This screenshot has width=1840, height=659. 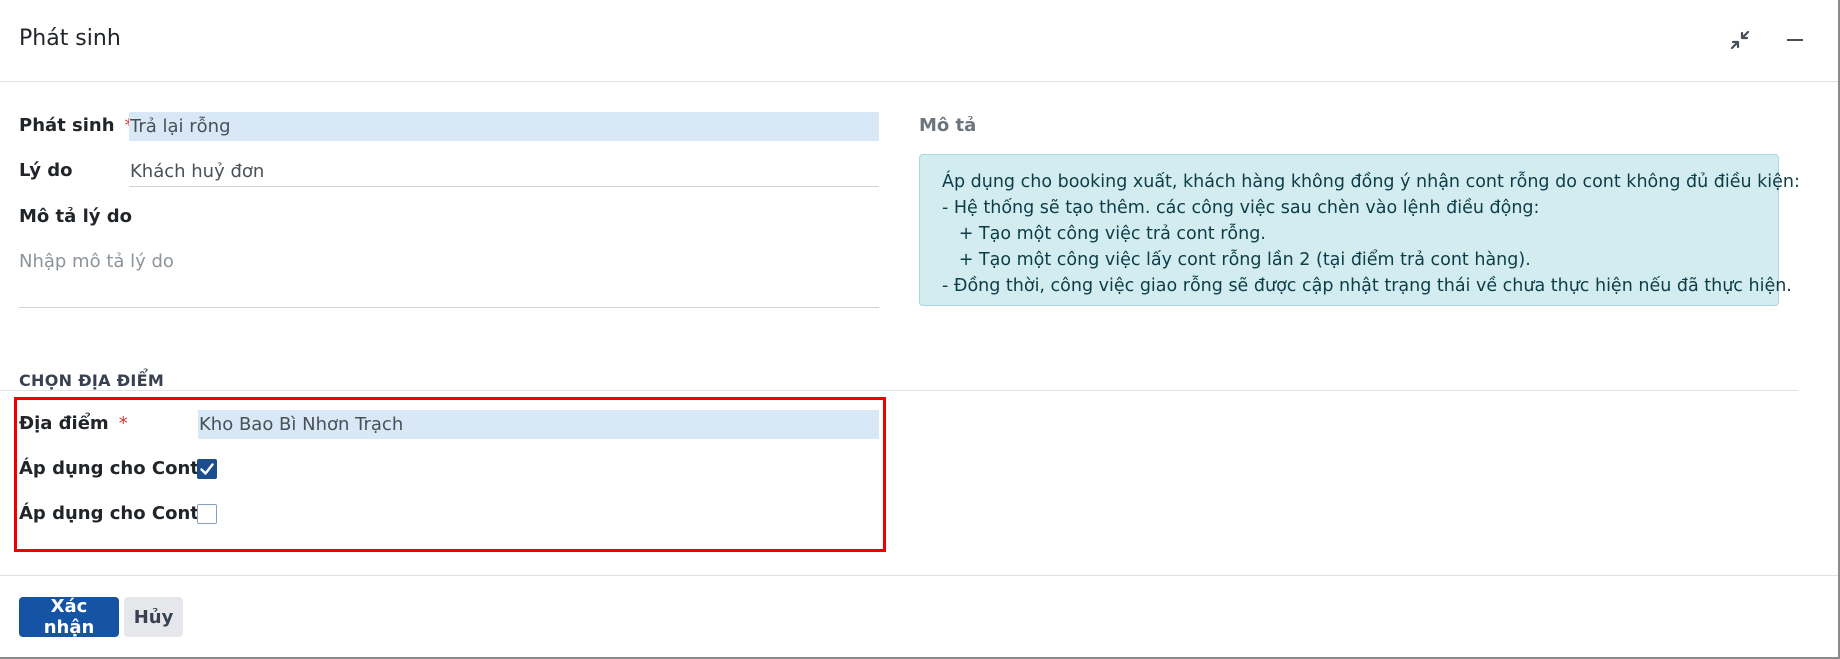 What do you see at coordinates (449, 307) in the screenshot?
I see `textarea-underline` at bounding box center [449, 307].